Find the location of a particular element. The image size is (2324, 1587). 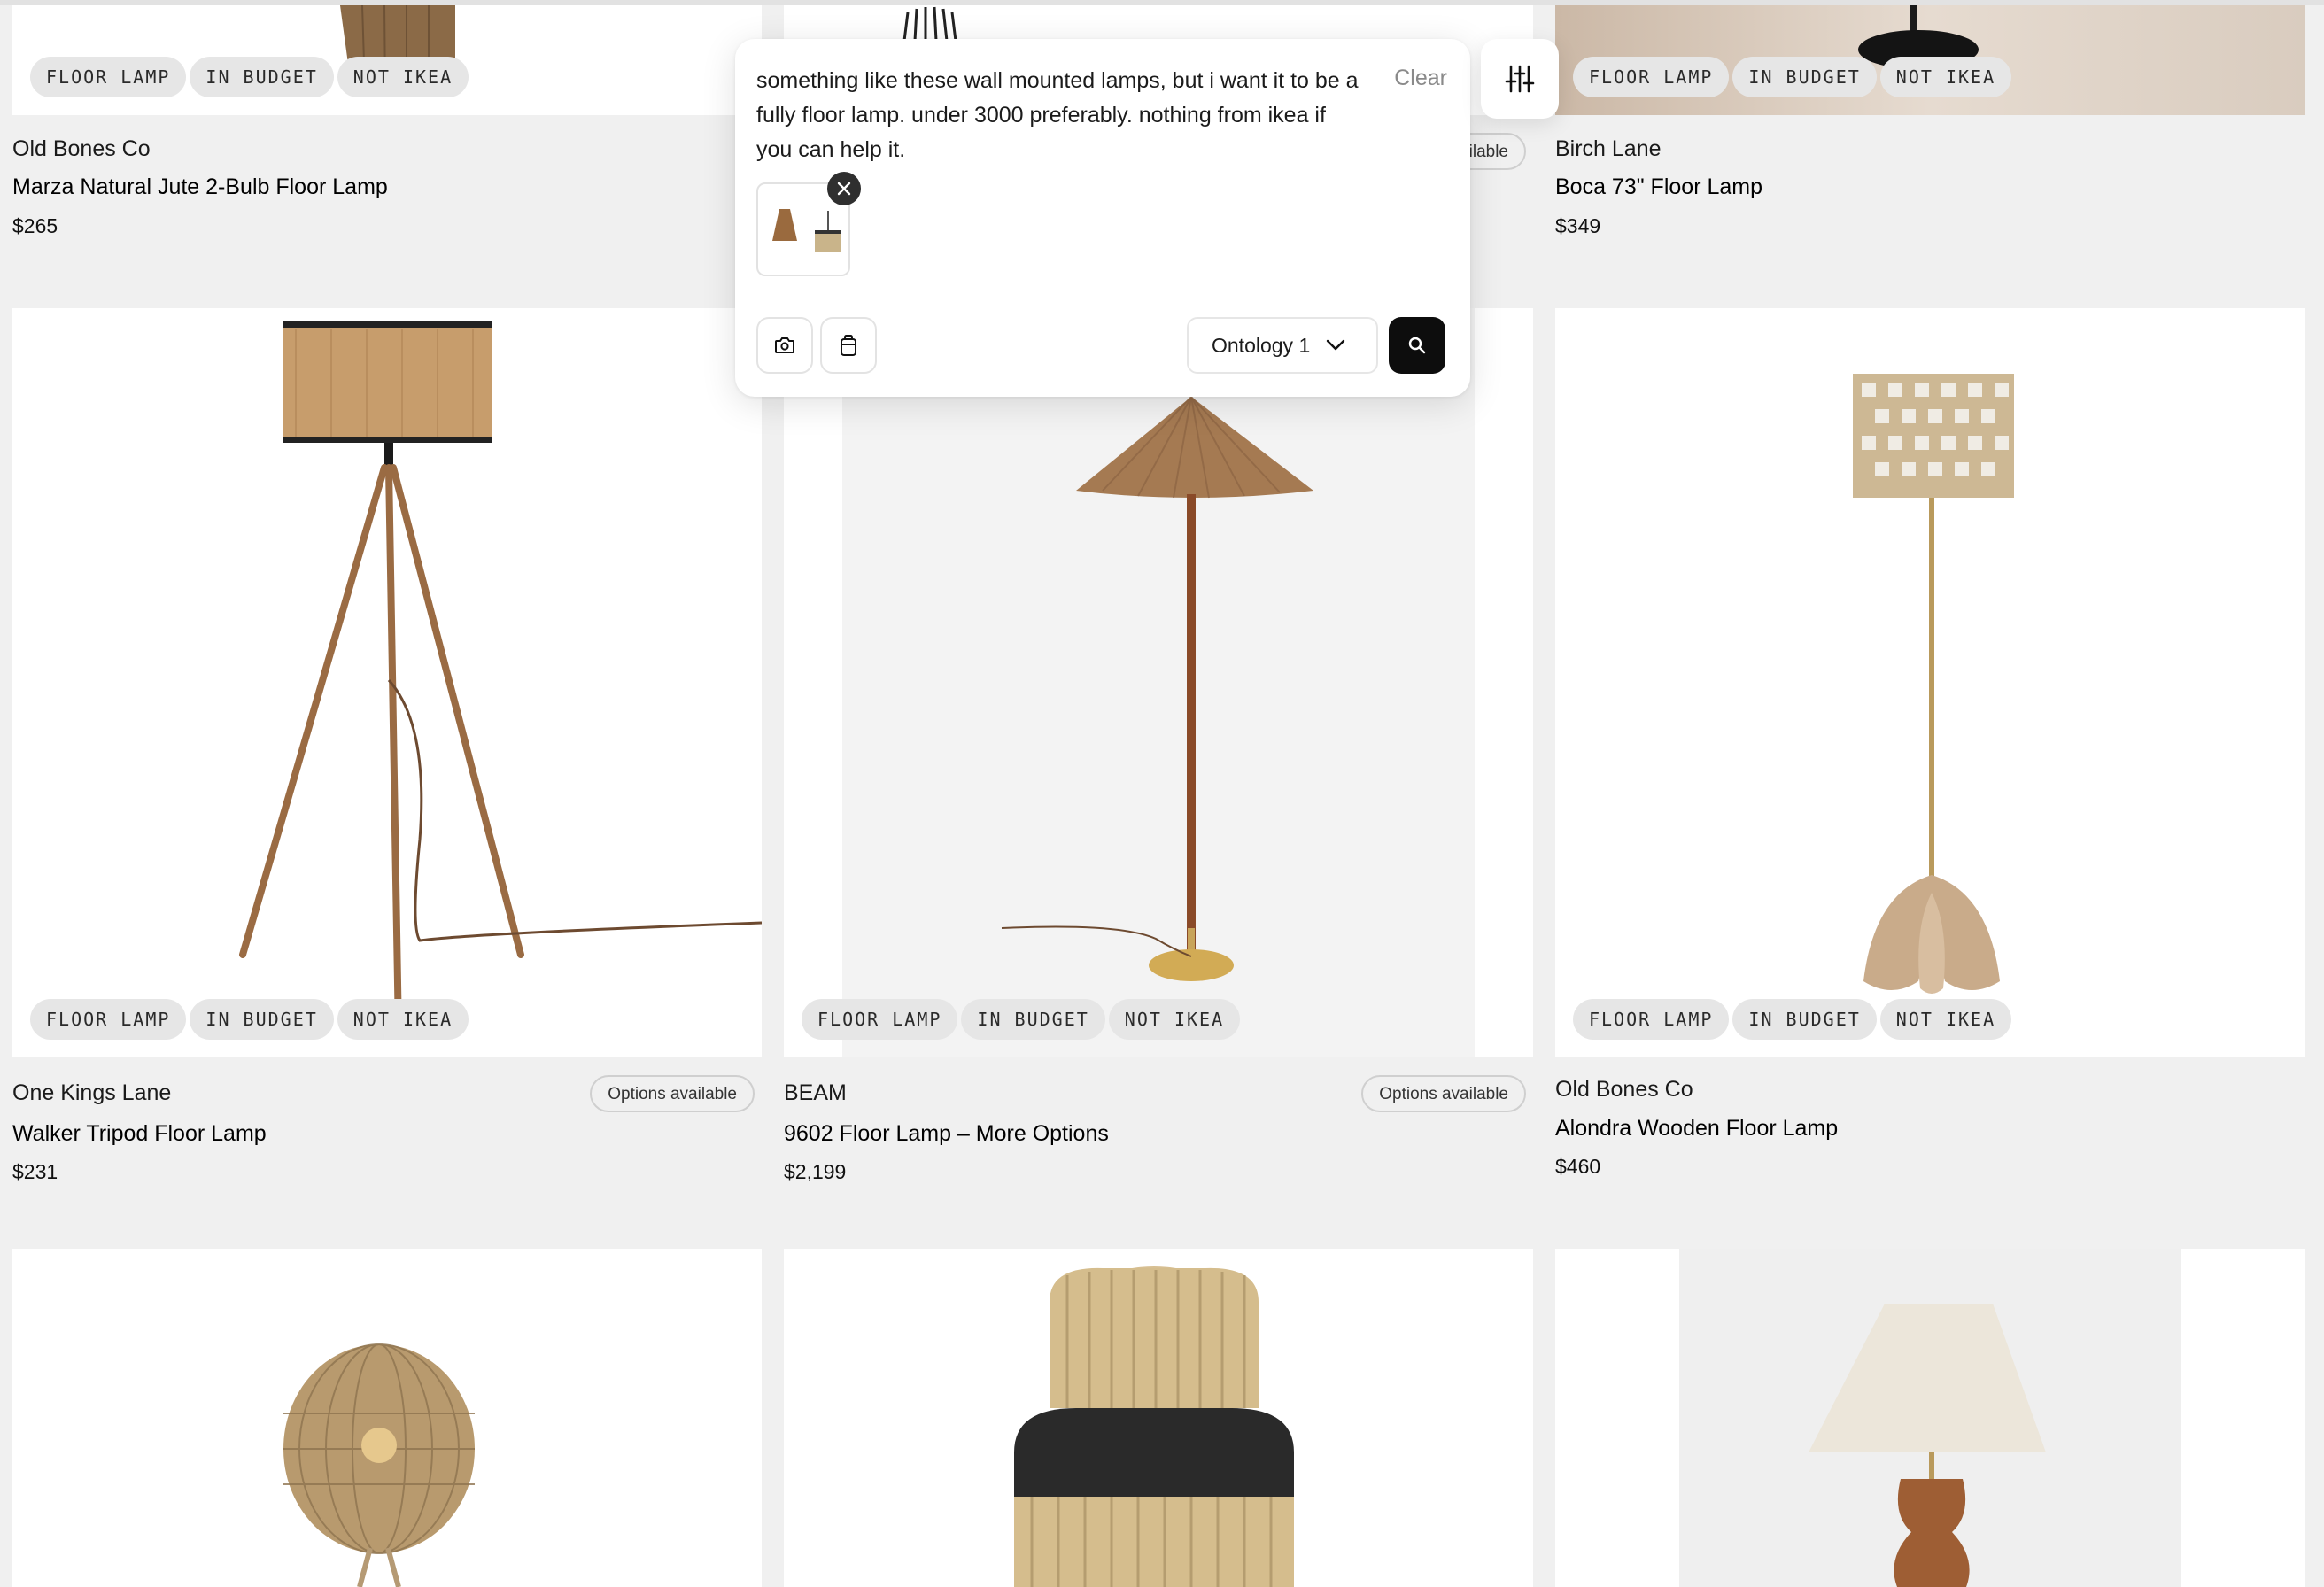

close-icon is located at coordinates (844, 189).